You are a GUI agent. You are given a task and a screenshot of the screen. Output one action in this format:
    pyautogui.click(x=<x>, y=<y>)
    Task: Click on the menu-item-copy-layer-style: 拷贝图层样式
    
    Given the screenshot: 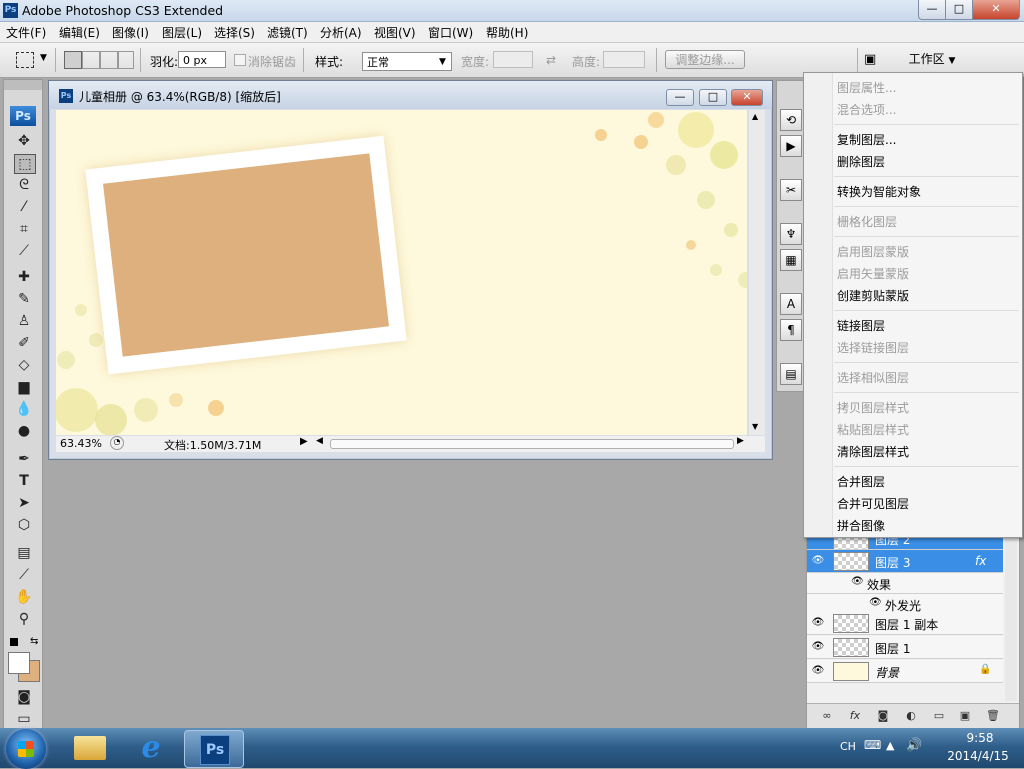 What is the action you would take?
    pyautogui.click(x=873, y=407)
    